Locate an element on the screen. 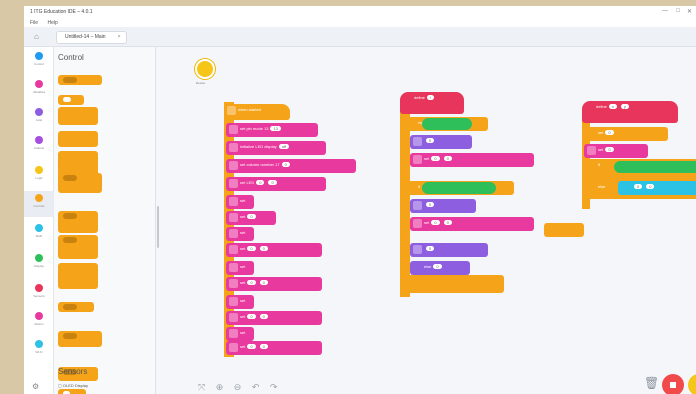  stop-button is located at coordinates (673, 384).